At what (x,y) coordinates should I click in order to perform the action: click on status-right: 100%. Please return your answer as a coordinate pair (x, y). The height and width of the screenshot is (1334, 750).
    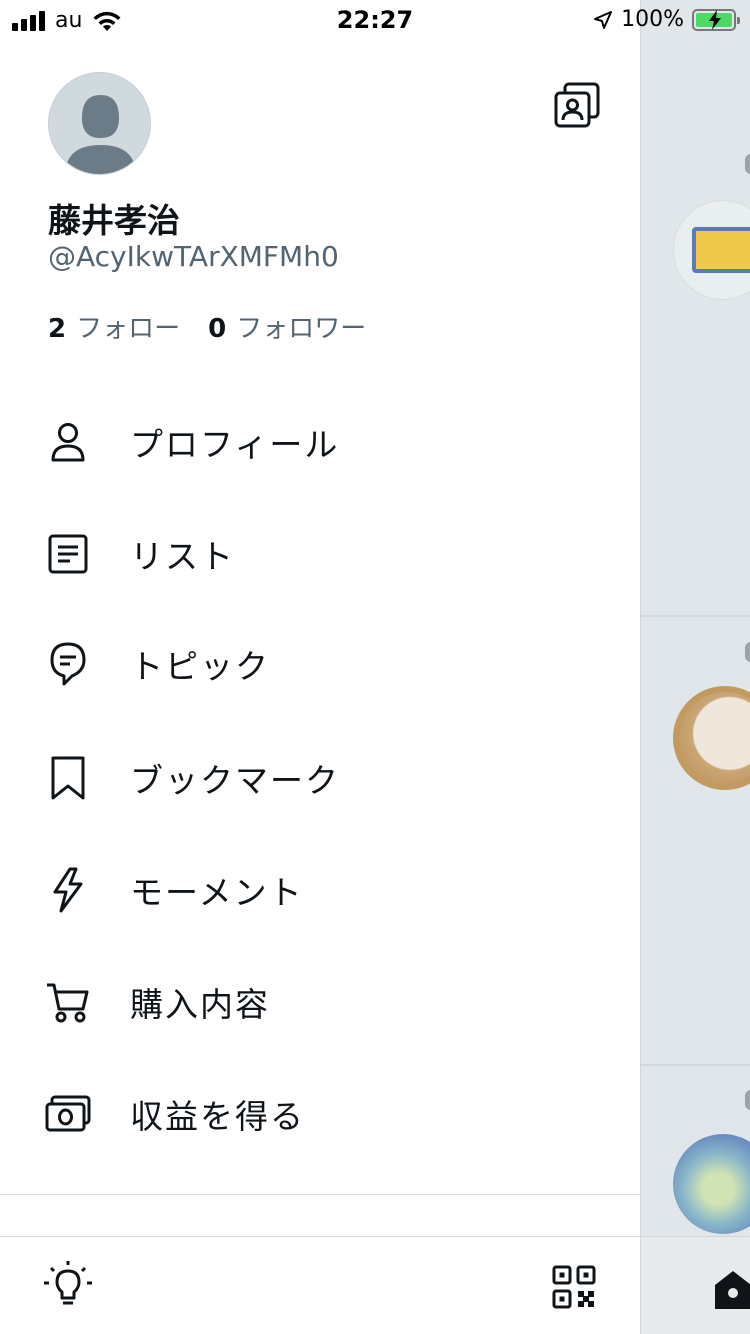
    Looking at the image, I should click on (666, 19).